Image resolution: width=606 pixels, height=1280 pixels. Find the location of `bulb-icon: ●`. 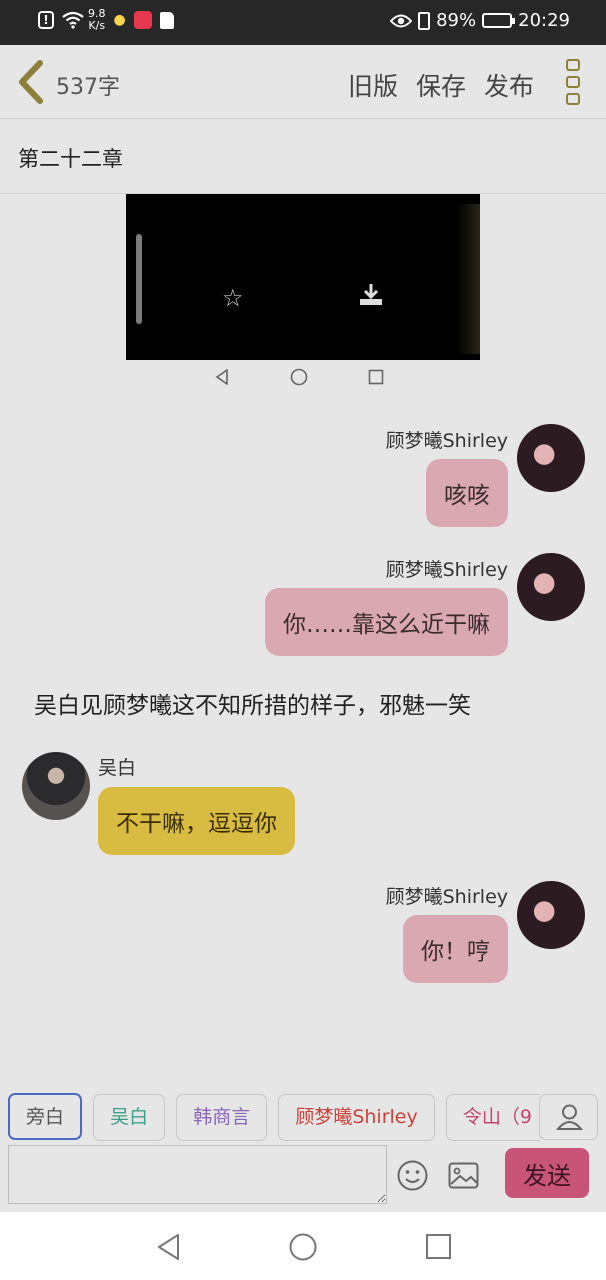

bulb-icon: ● is located at coordinates (119, 20).